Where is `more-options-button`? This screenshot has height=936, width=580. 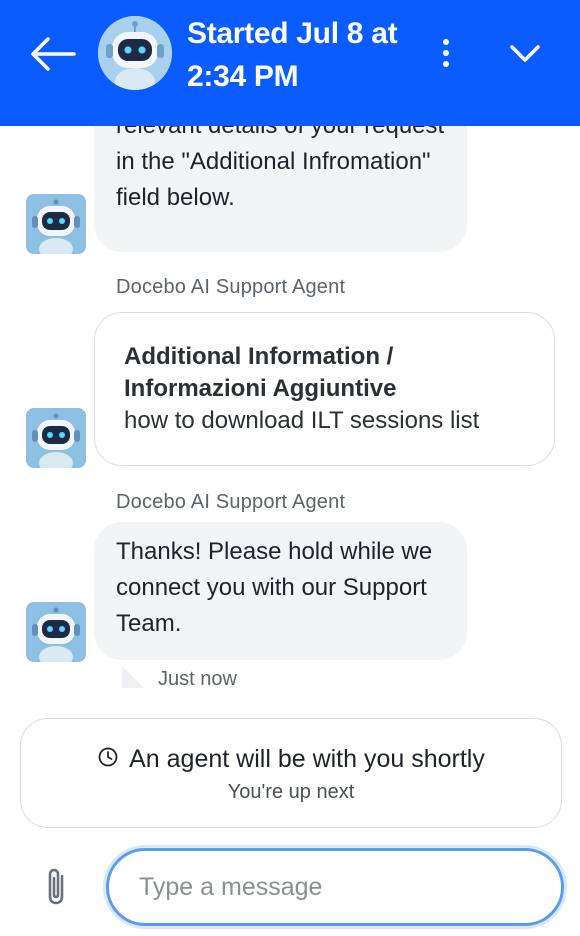
more-options-button is located at coordinates (446, 54).